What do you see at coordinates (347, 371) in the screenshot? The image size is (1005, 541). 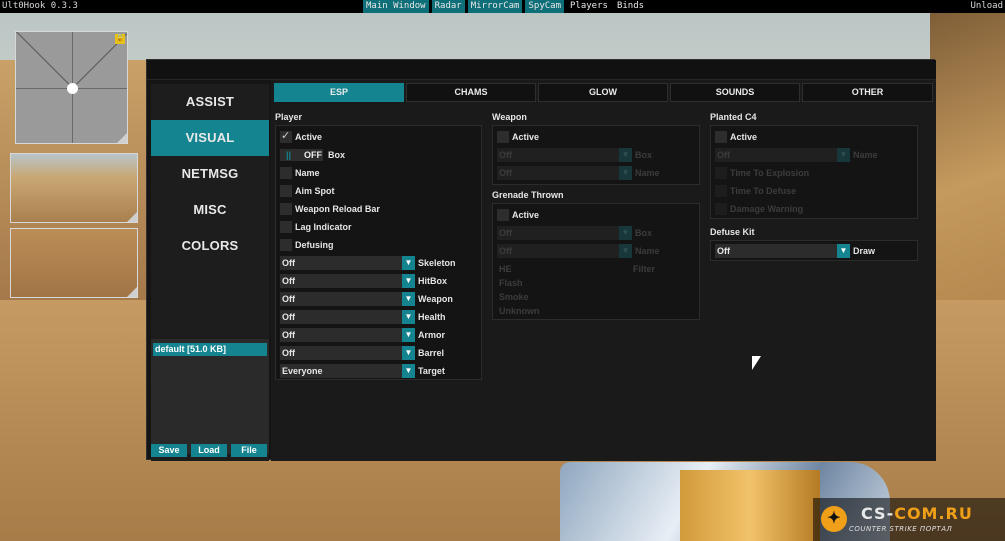 I see `target-dropdown: Everyone` at bounding box center [347, 371].